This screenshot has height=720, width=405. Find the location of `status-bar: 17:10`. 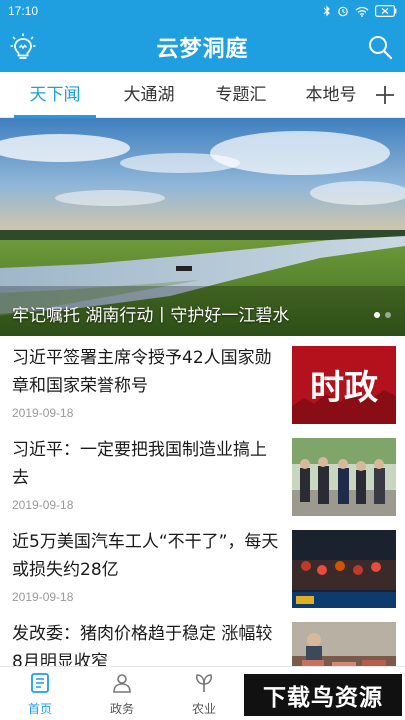

status-bar: 17:10 is located at coordinates (202, 11).